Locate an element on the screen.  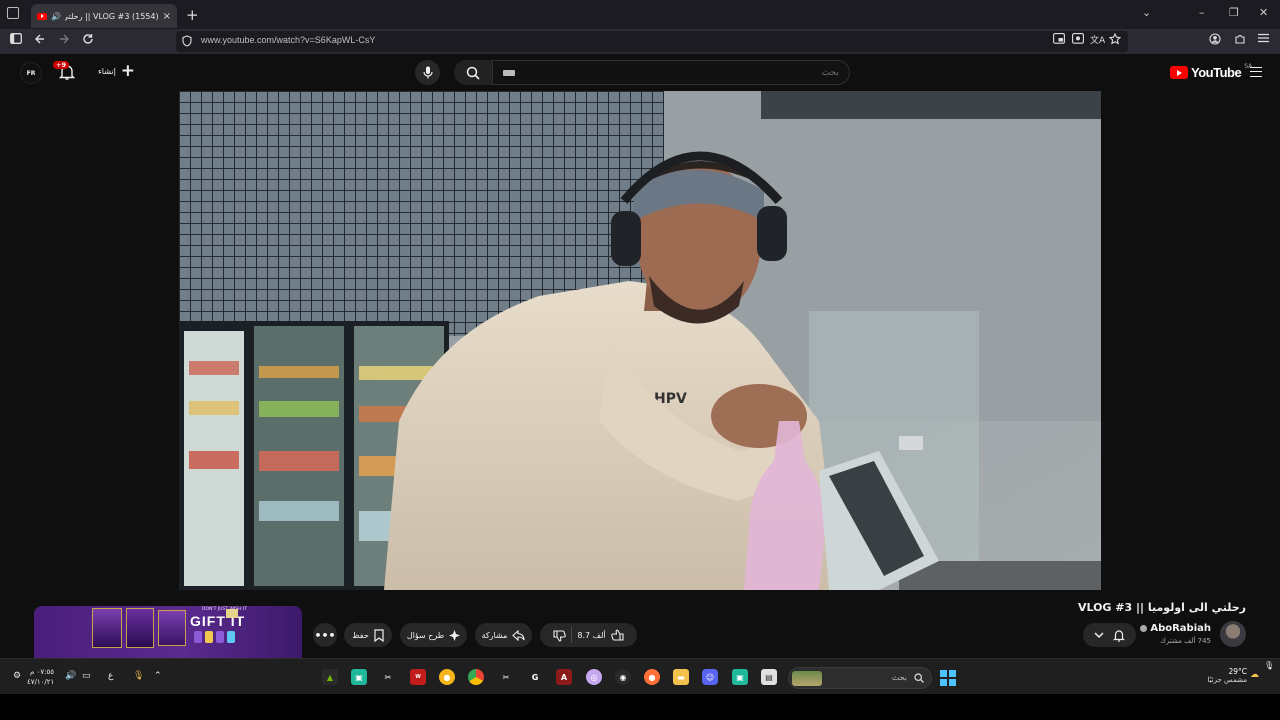
input-language: ع is located at coordinates (110, 676).